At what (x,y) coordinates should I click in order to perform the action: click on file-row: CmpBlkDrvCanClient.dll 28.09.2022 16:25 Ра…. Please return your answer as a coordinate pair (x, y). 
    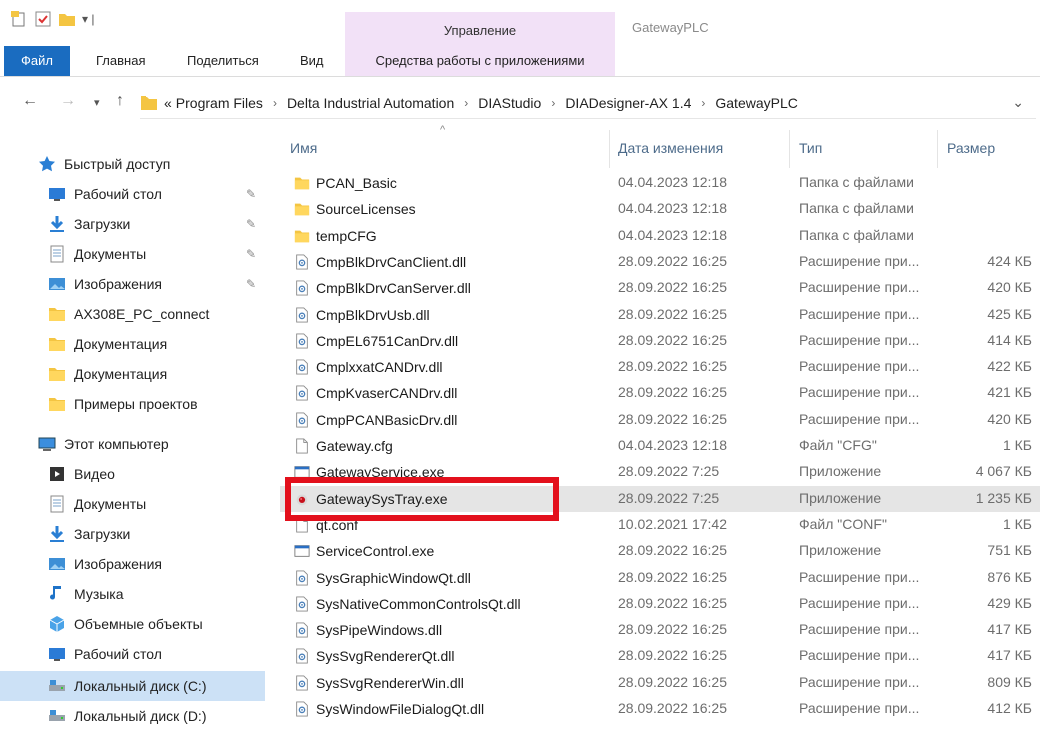
    Looking at the image, I should click on (660, 262).